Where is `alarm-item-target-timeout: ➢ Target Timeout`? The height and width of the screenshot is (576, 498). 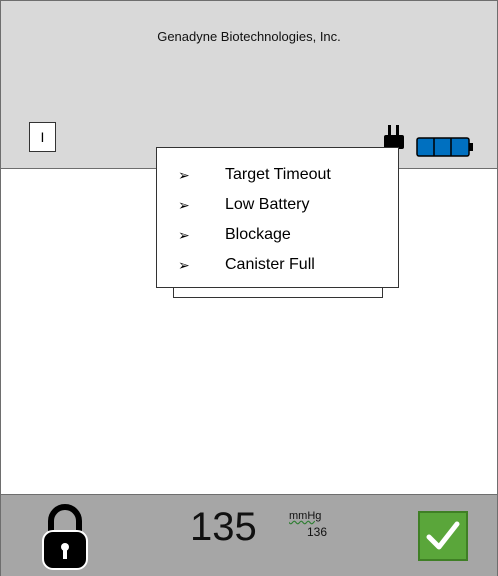 alarm-item-target-timeout: ➢ Target Timeout is located at coordinates (277, 177).